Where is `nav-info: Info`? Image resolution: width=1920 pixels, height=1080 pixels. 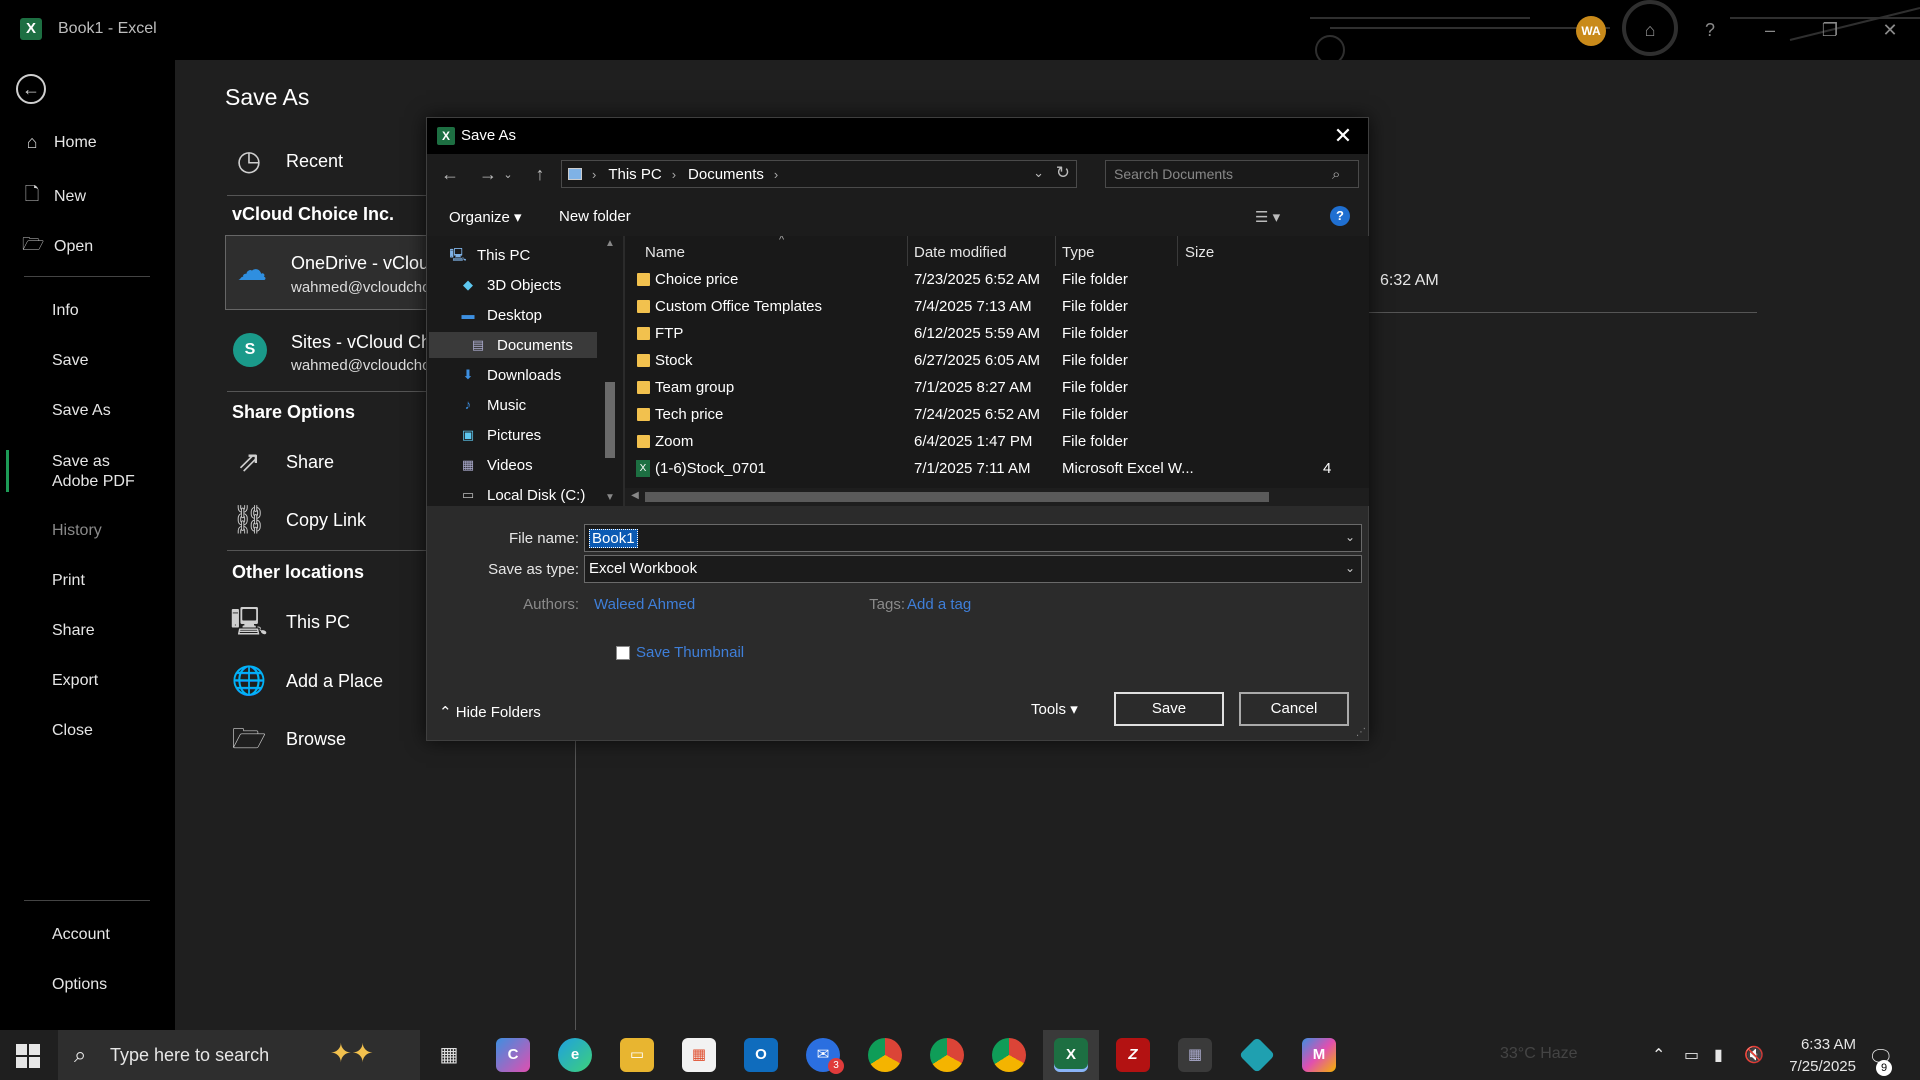
nav-info: Info is located at coordinates (65, 311).